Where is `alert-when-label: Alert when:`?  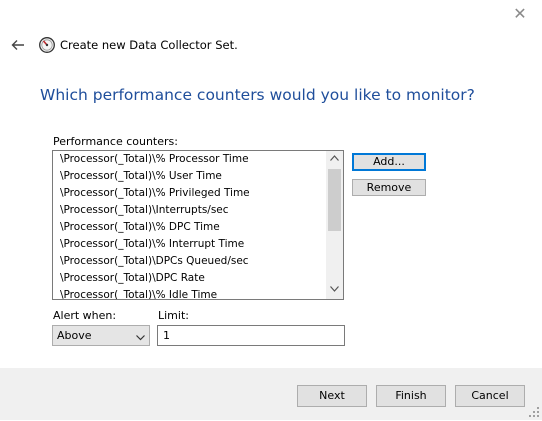 alert-when-label: Alert when: is located at coordinates (85, 315).